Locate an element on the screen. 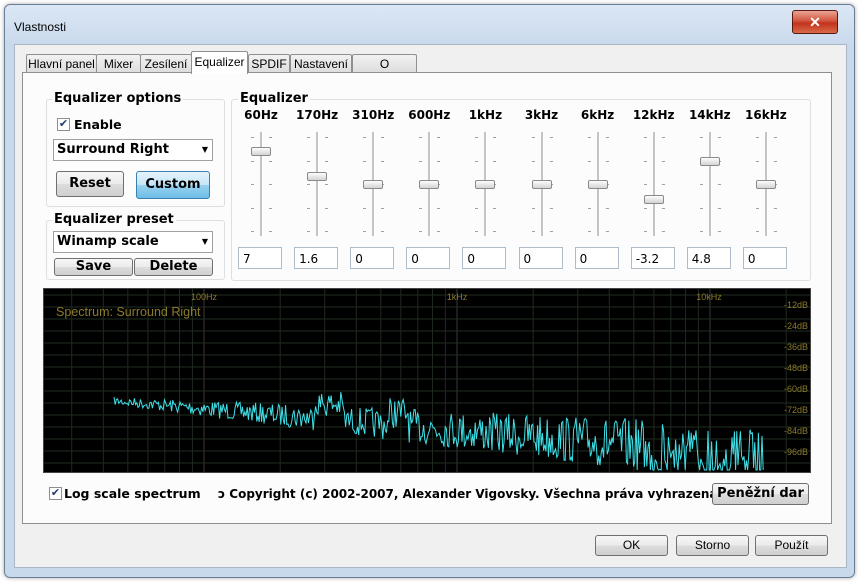  preset-group-title: Equalizer preset is located at coordinates (114, 219).